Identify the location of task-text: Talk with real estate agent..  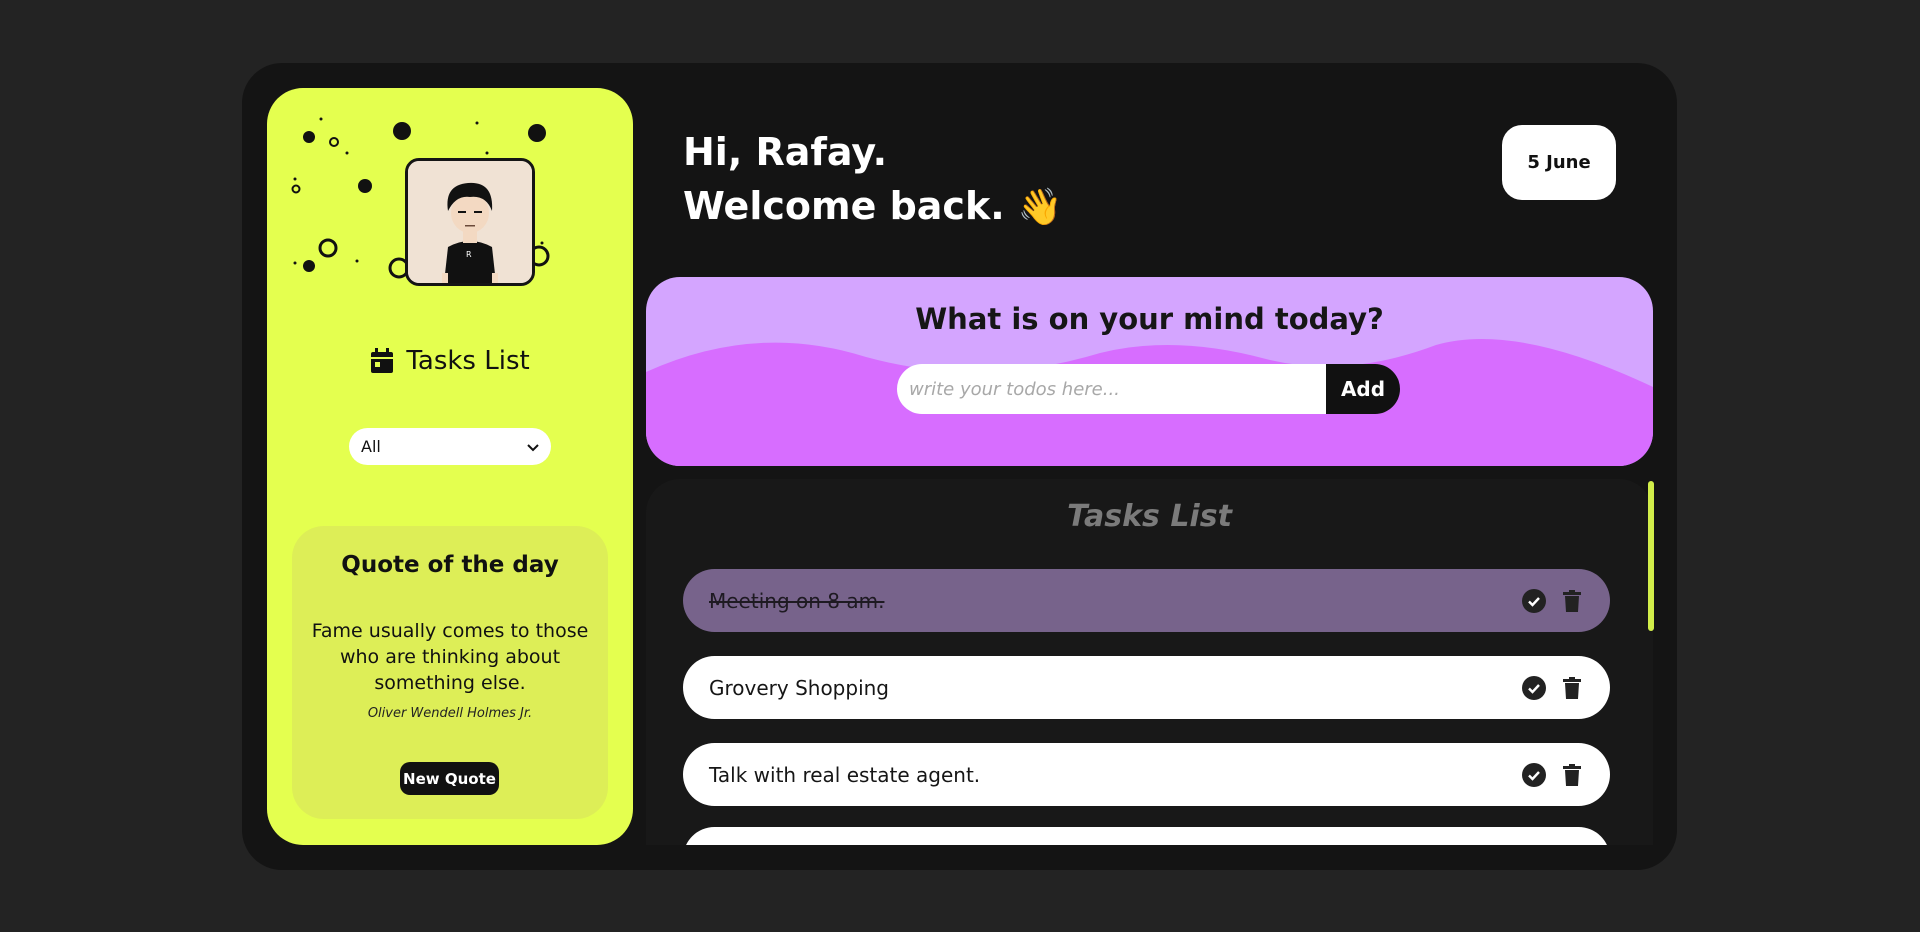
(845, 774).